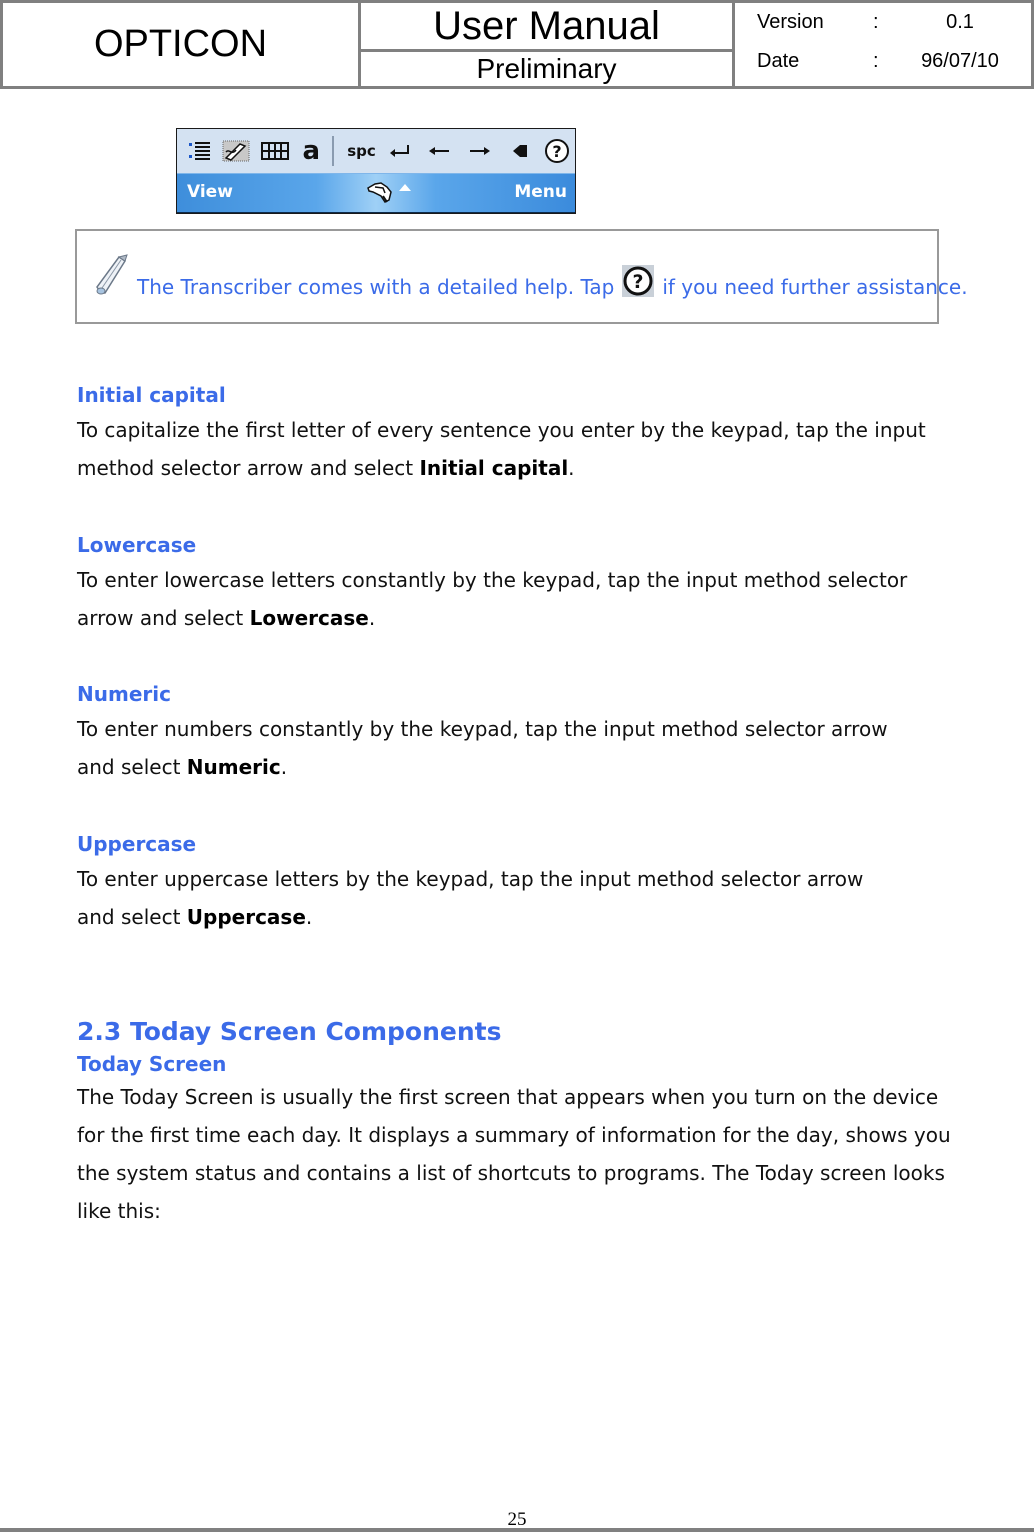  I want to click on section-heading: Initial capital, so click(151, 395).